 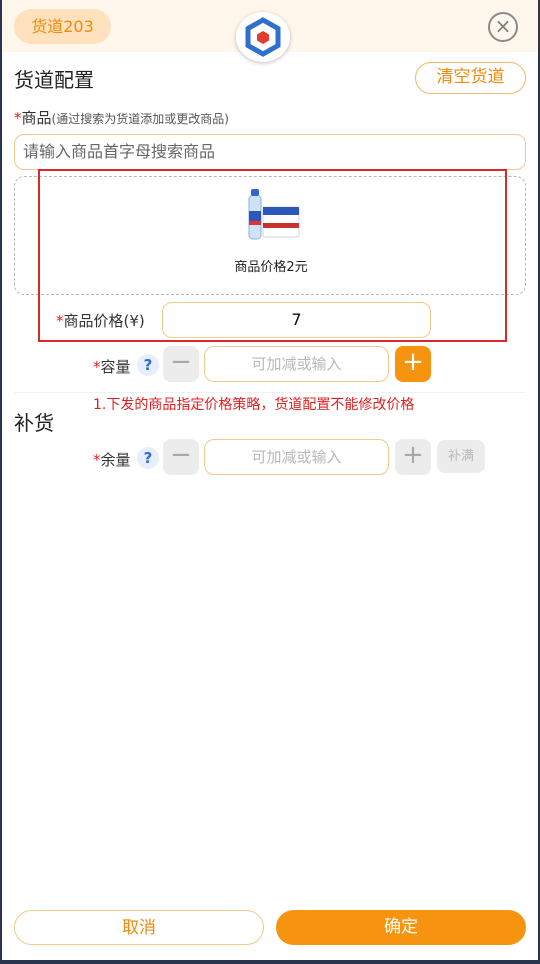 I want to click on hexagon-logo-icon, so click(x=263, y=37).